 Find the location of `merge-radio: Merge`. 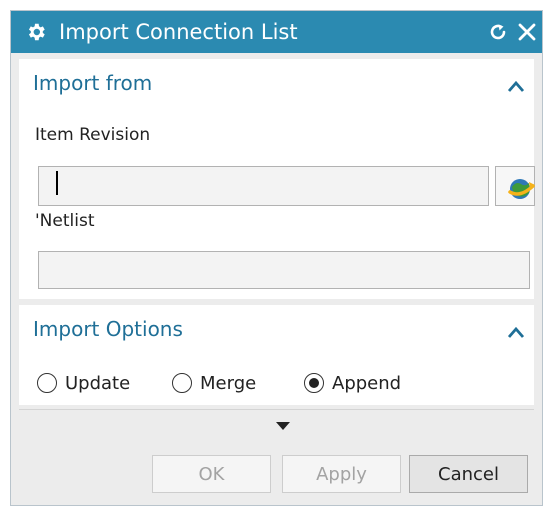

merge-radio: Merge is located at coordinates (214, 383).